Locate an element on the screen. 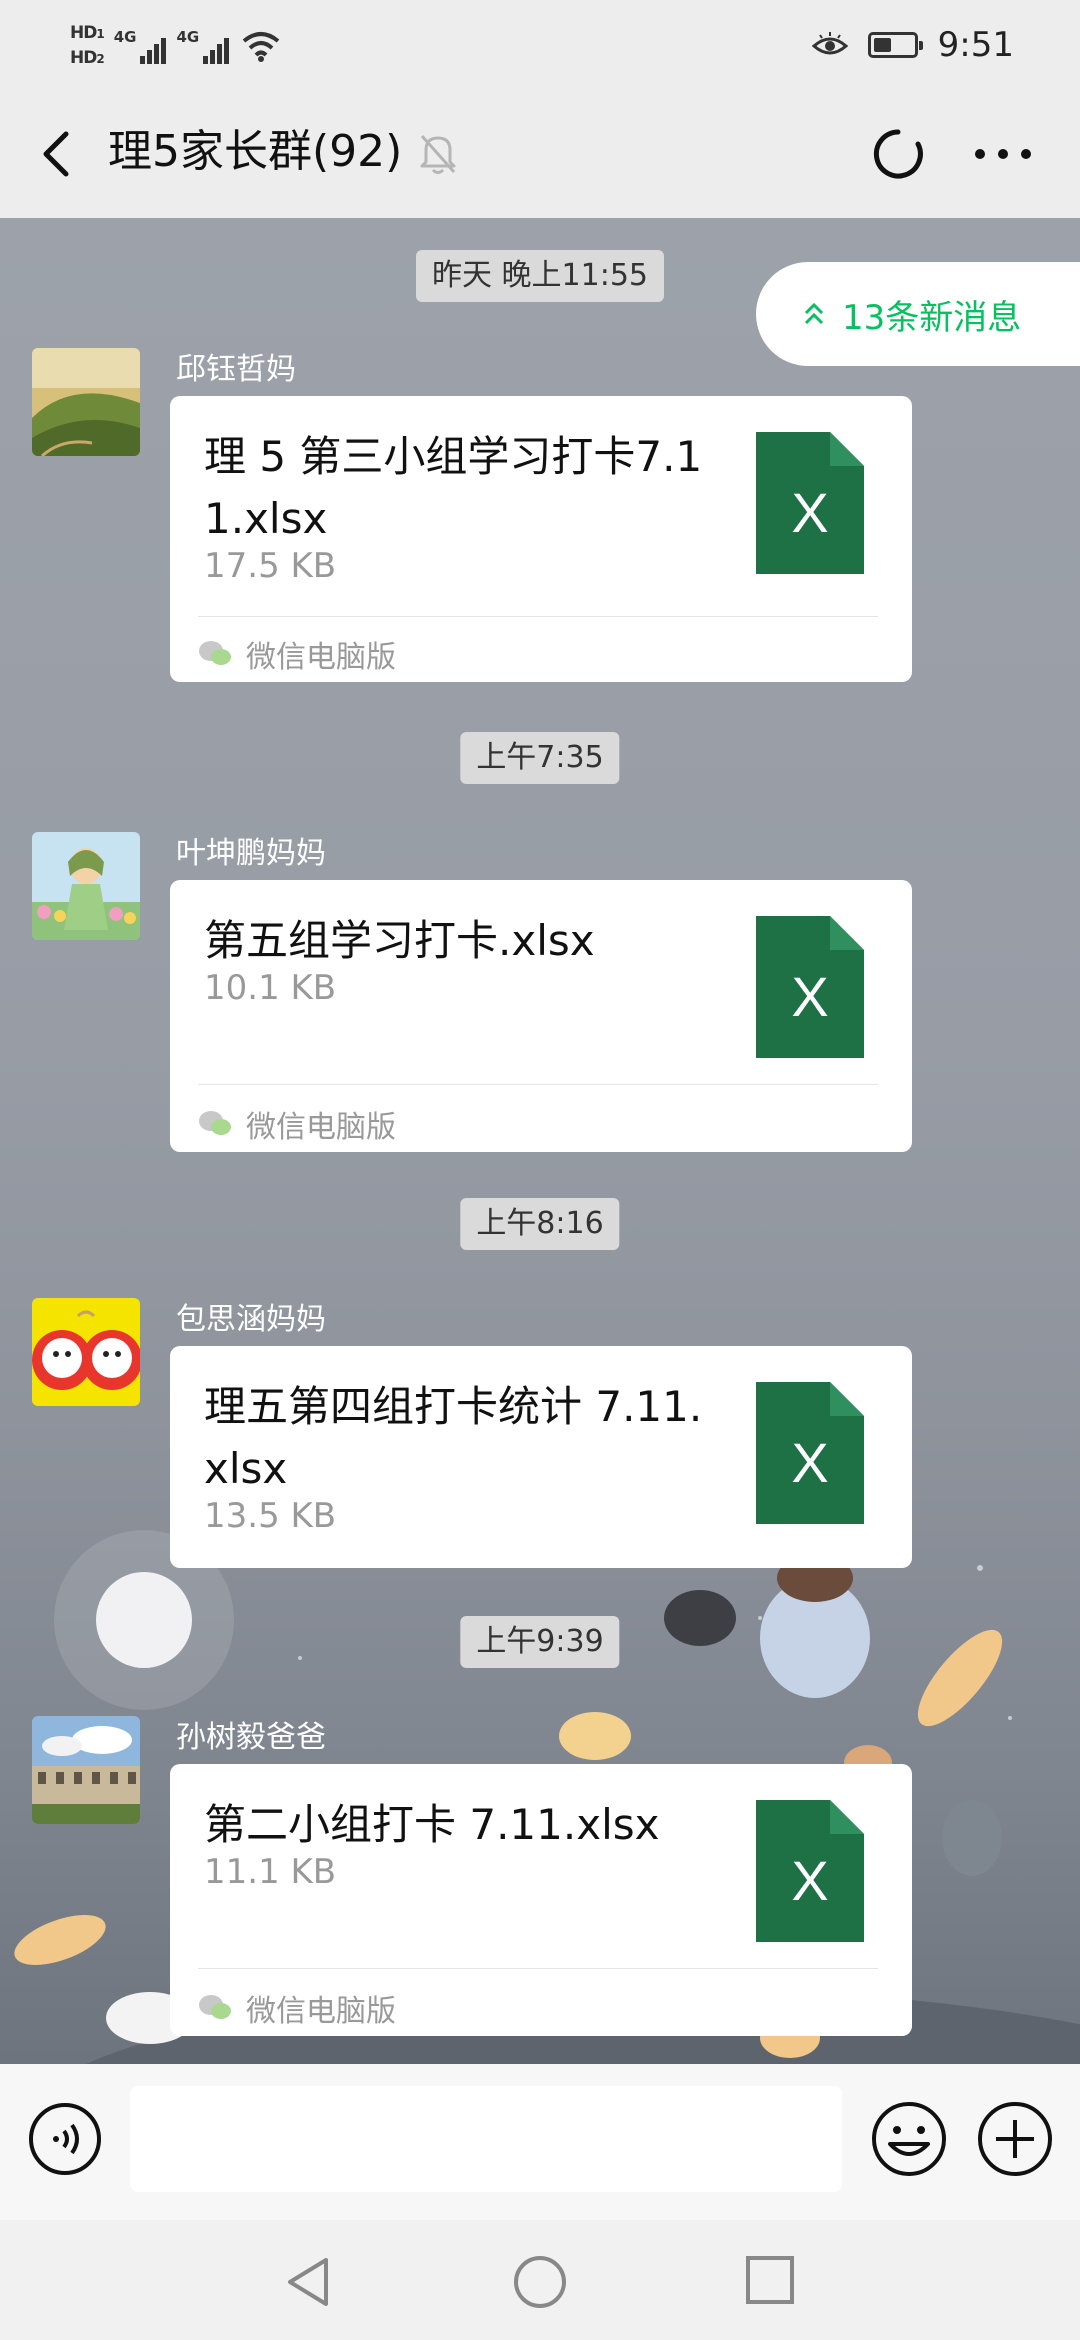 This screenshot has height=2340, width=1080. hd2-indicator: HD2 is located at coordinates (87, 58).